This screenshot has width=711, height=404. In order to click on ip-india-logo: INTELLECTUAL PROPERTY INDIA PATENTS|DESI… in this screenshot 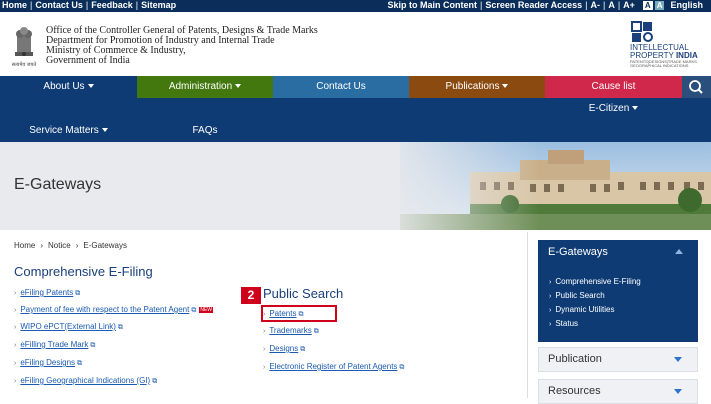, I will do `click(668, 48)`.